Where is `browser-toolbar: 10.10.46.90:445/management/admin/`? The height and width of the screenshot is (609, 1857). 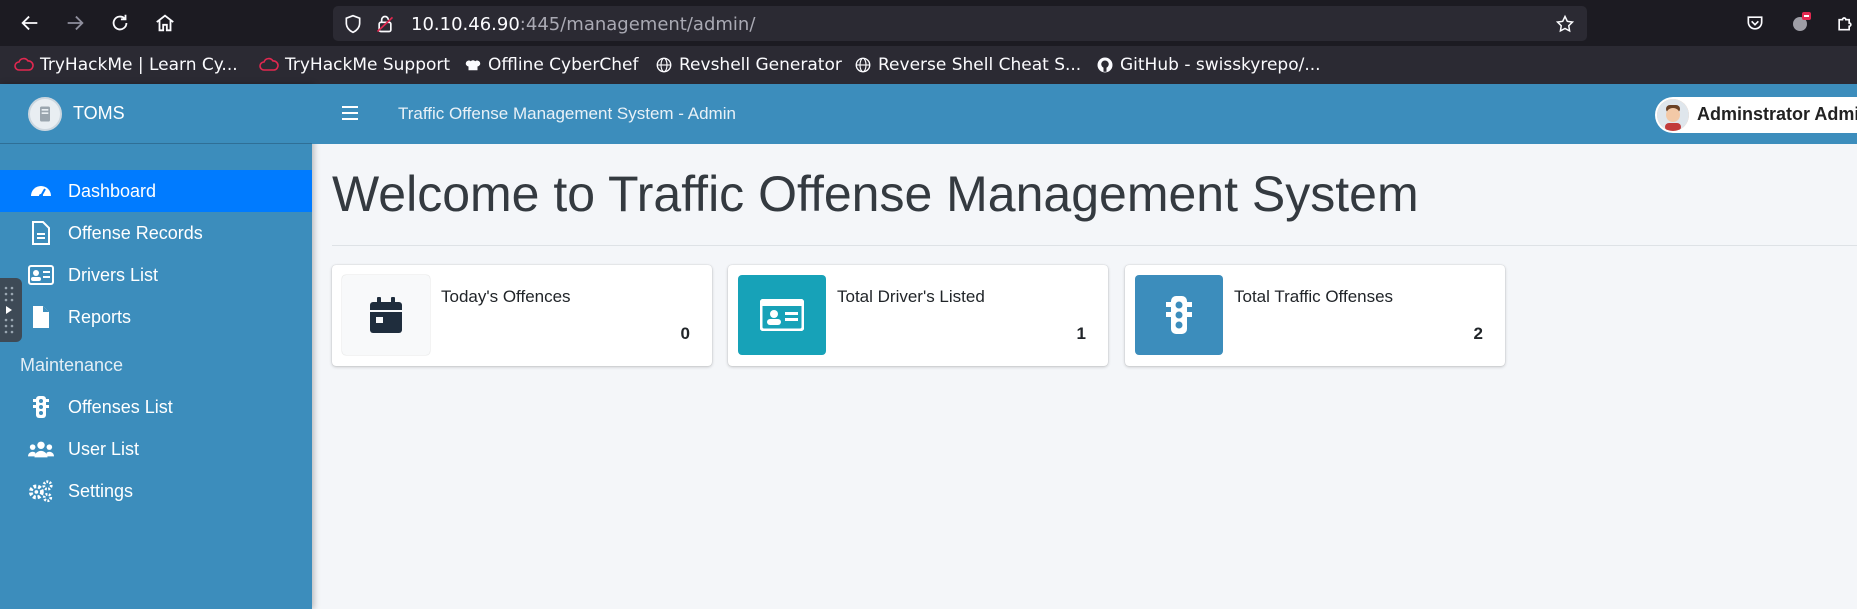
browser-toolbar: 10.10.46.90:445/management/admin/ is located at coordinates (928, 23).